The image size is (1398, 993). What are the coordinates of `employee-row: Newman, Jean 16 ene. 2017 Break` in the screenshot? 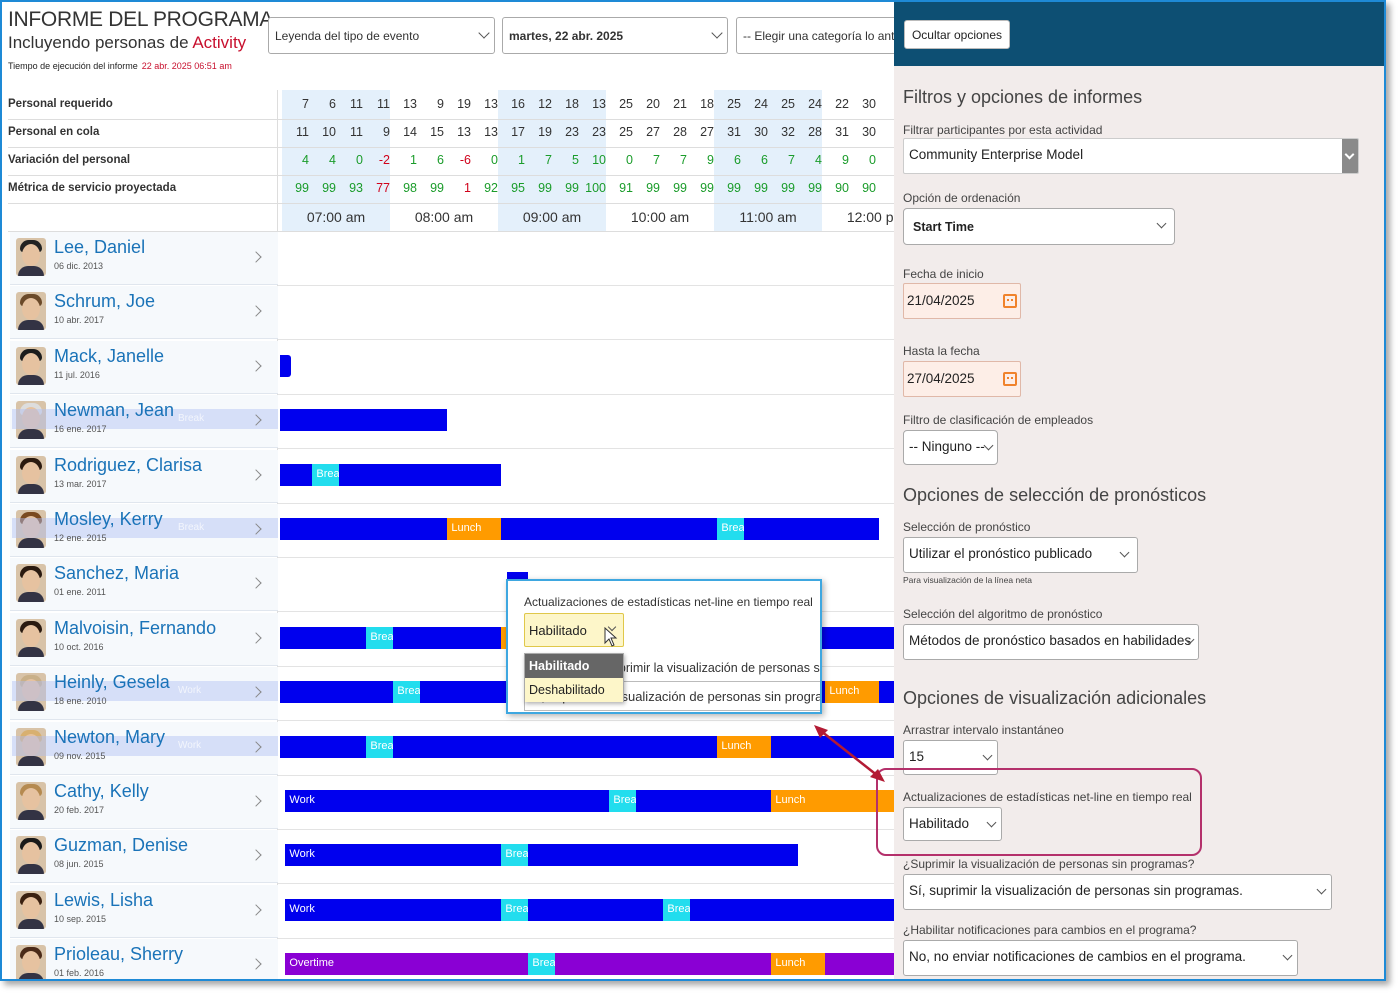 It's located at (144, 422).